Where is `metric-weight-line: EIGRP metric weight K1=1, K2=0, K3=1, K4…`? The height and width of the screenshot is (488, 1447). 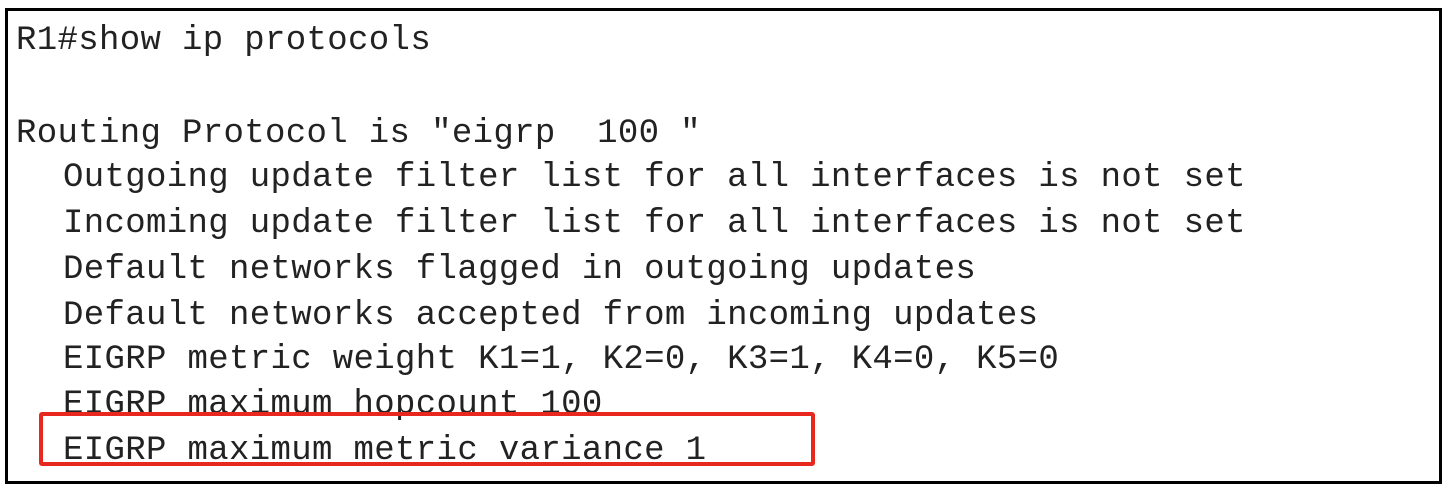
metric-weight-line: EIGRP metric weight K1=1, K2=0, K3=1, K4… is located at coordinates (561, 360).